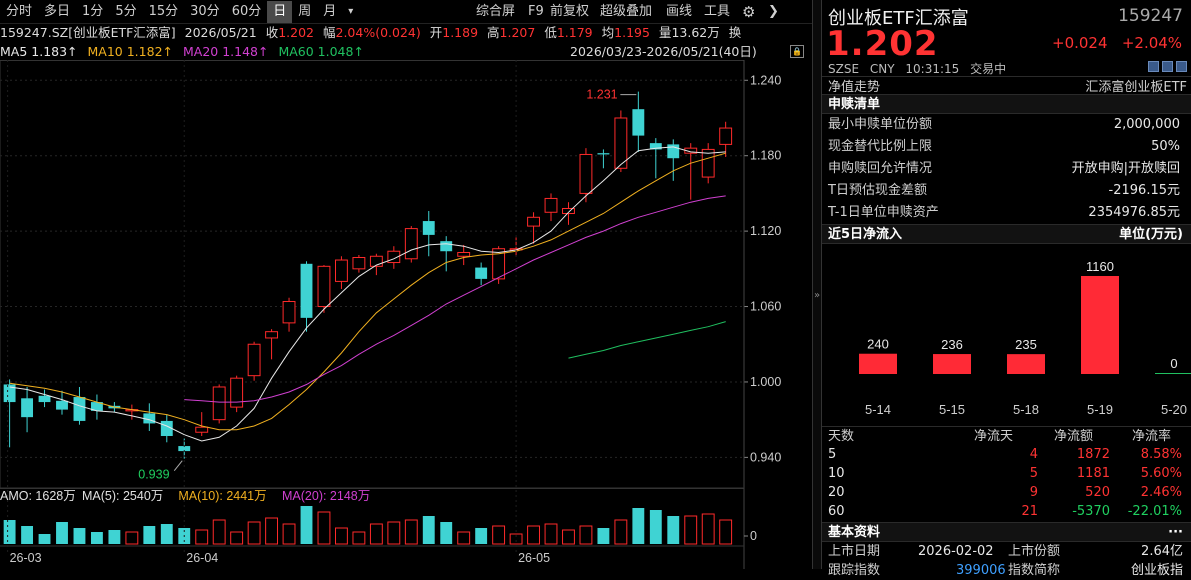 Image resolution: width=1191 pixels, height=580 pixels. What do you see at coordinates (1165, 146) in the screenshot?
I see `sub-row-value: 50%` at bounding box center [1165, 146].